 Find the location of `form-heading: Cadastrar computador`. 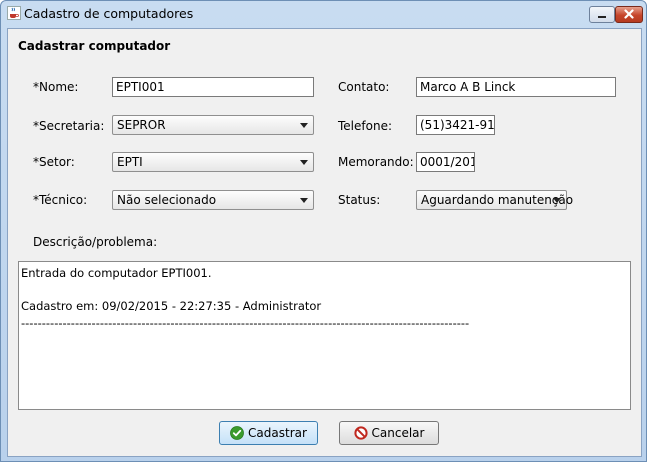

form-heading: Cadastrar computador is located at coordinates (94, 46).